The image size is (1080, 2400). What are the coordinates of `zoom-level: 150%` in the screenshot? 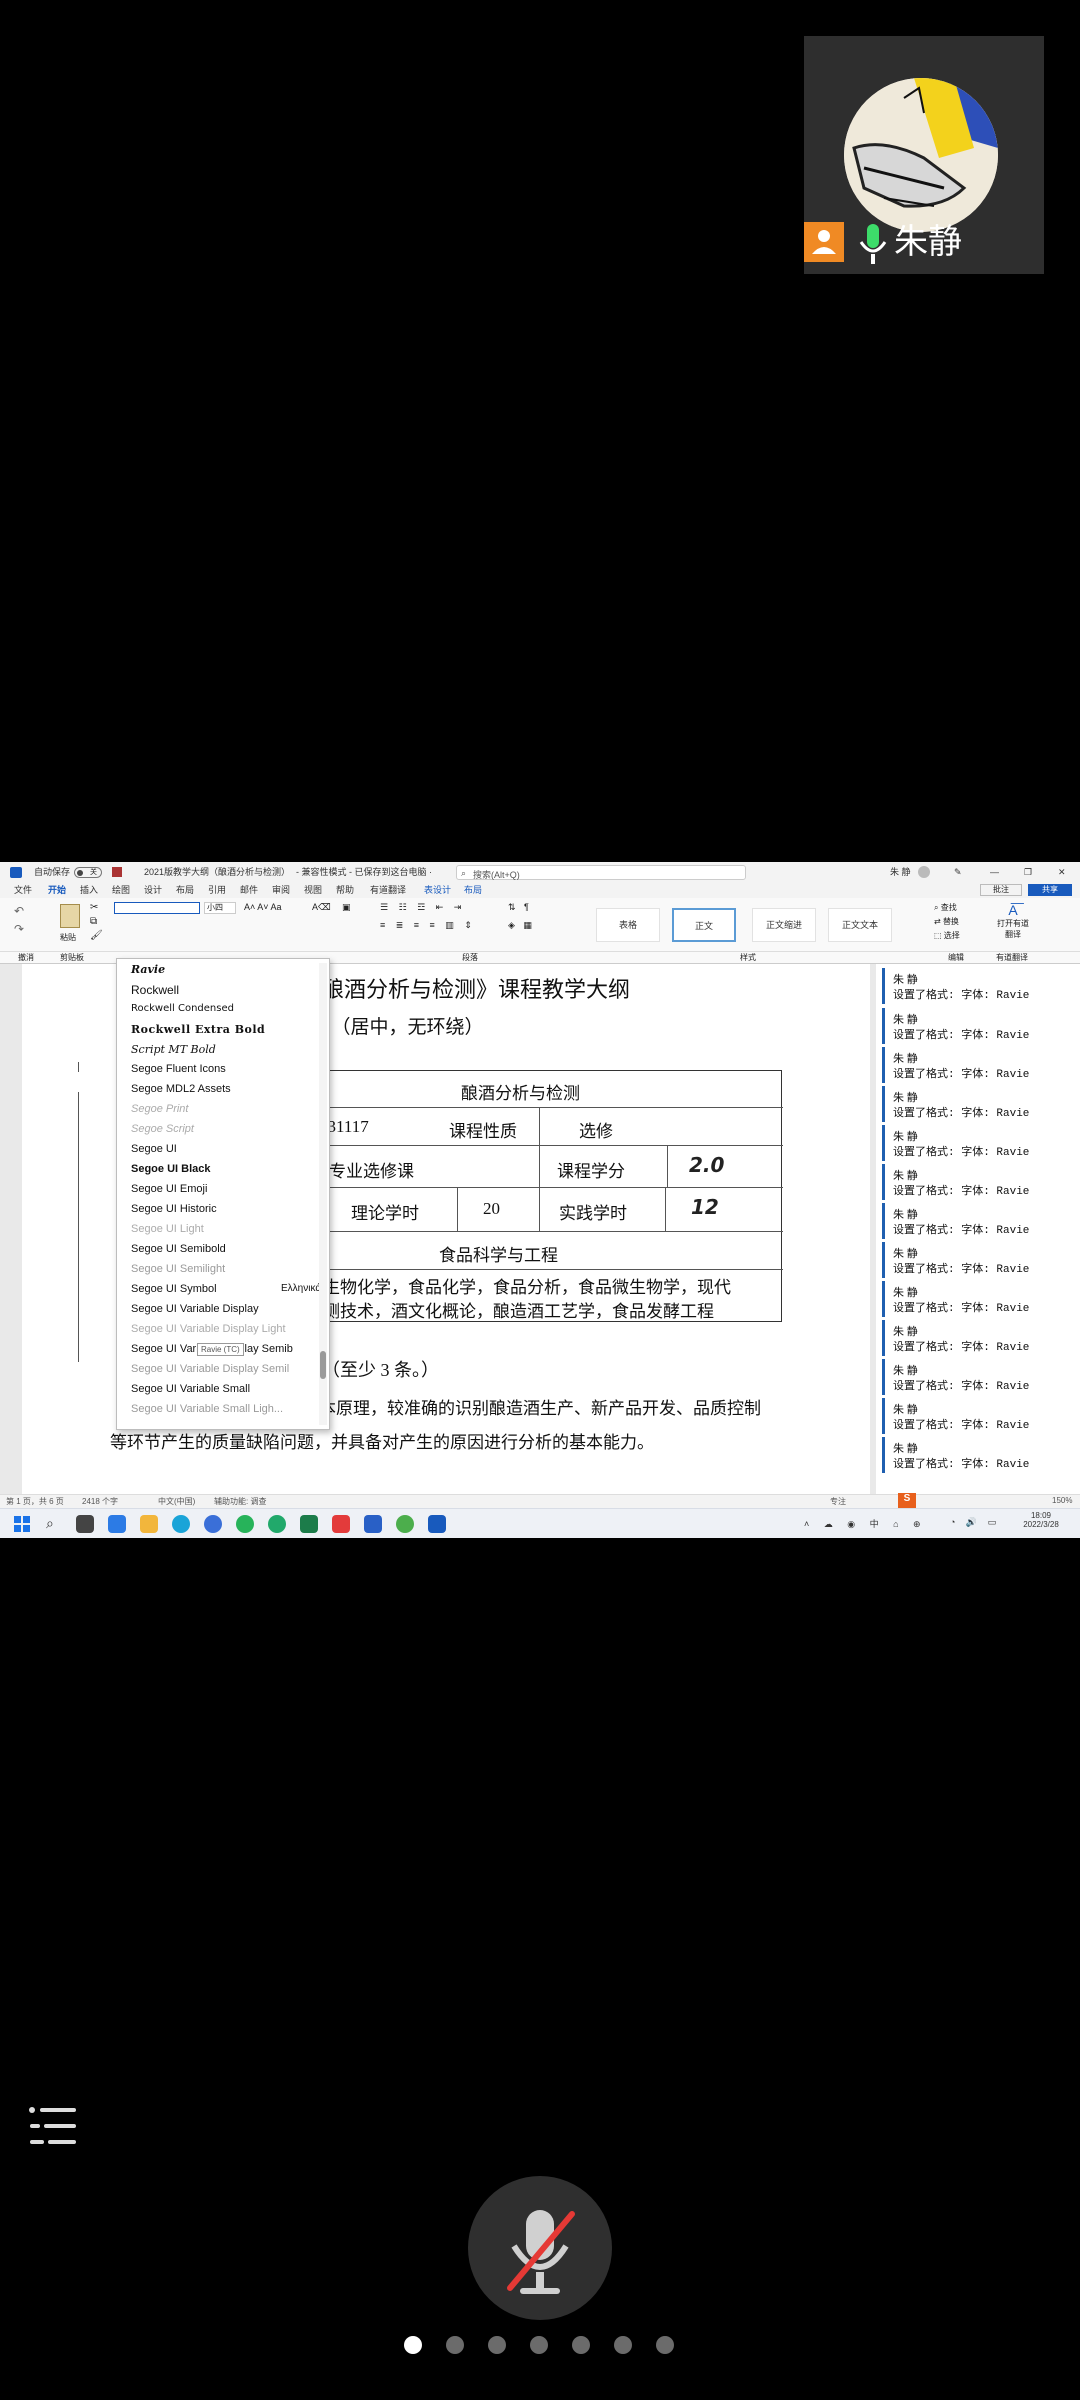 It's located at (1062, 1500).